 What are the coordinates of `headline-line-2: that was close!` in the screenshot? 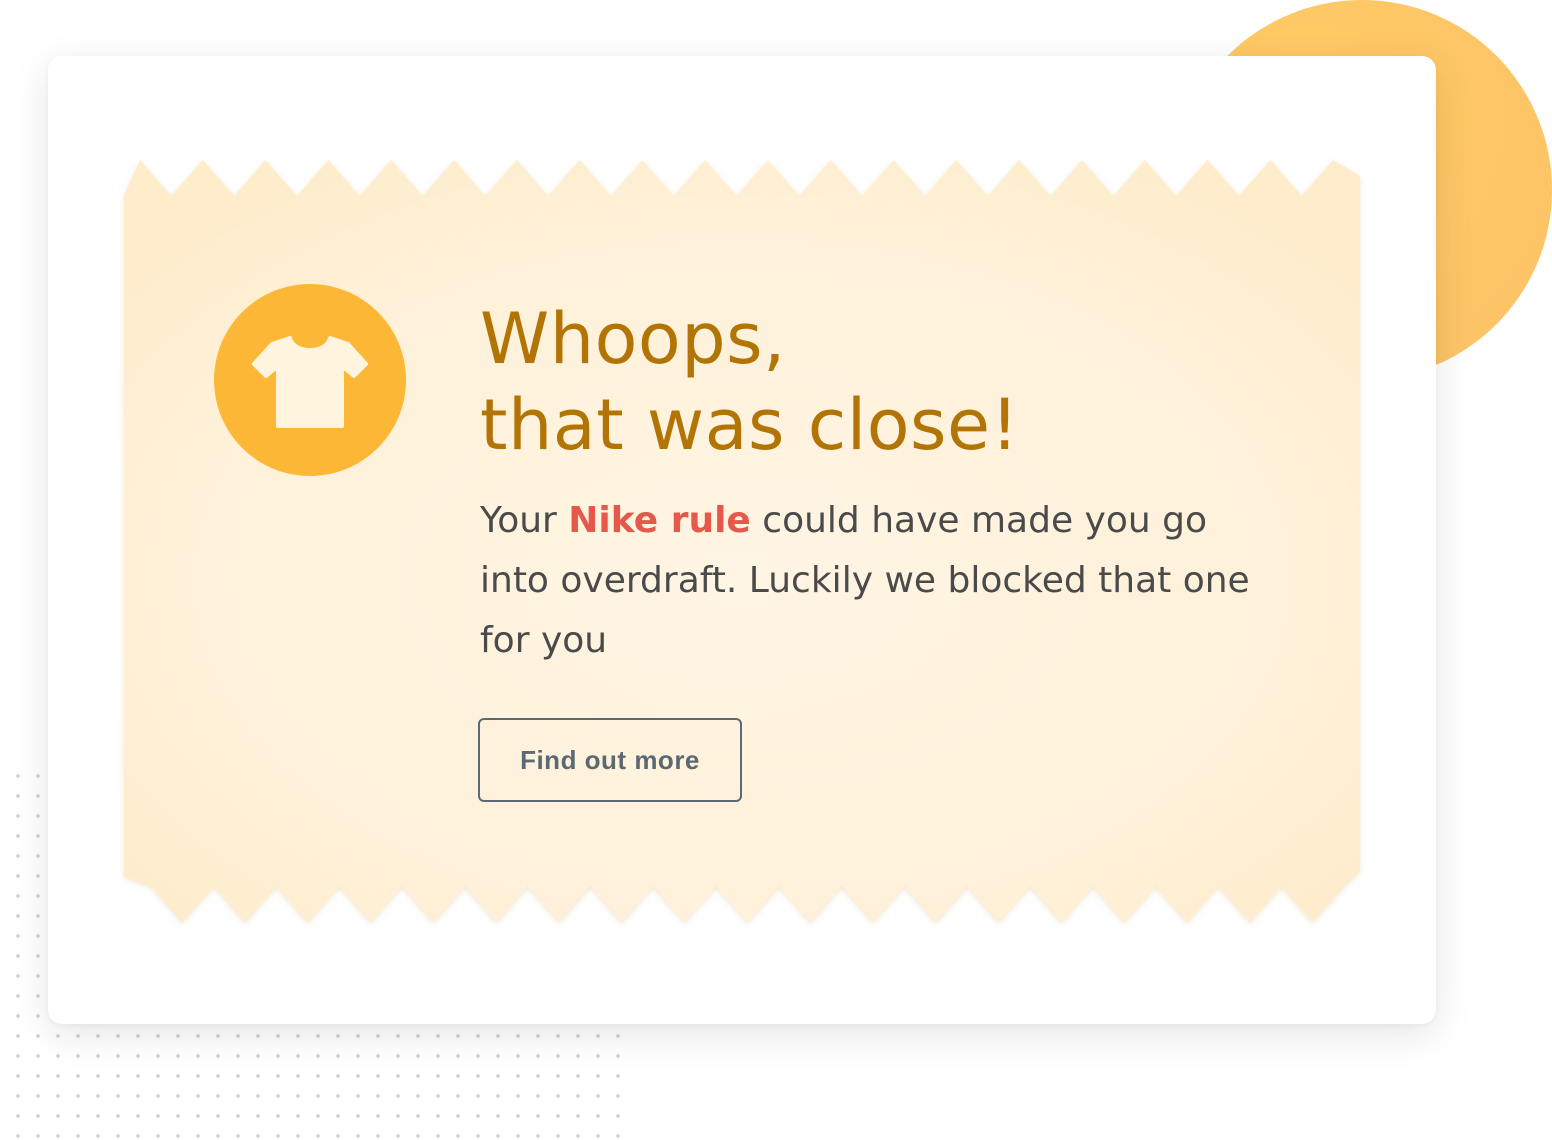 It's located at (750, 425).